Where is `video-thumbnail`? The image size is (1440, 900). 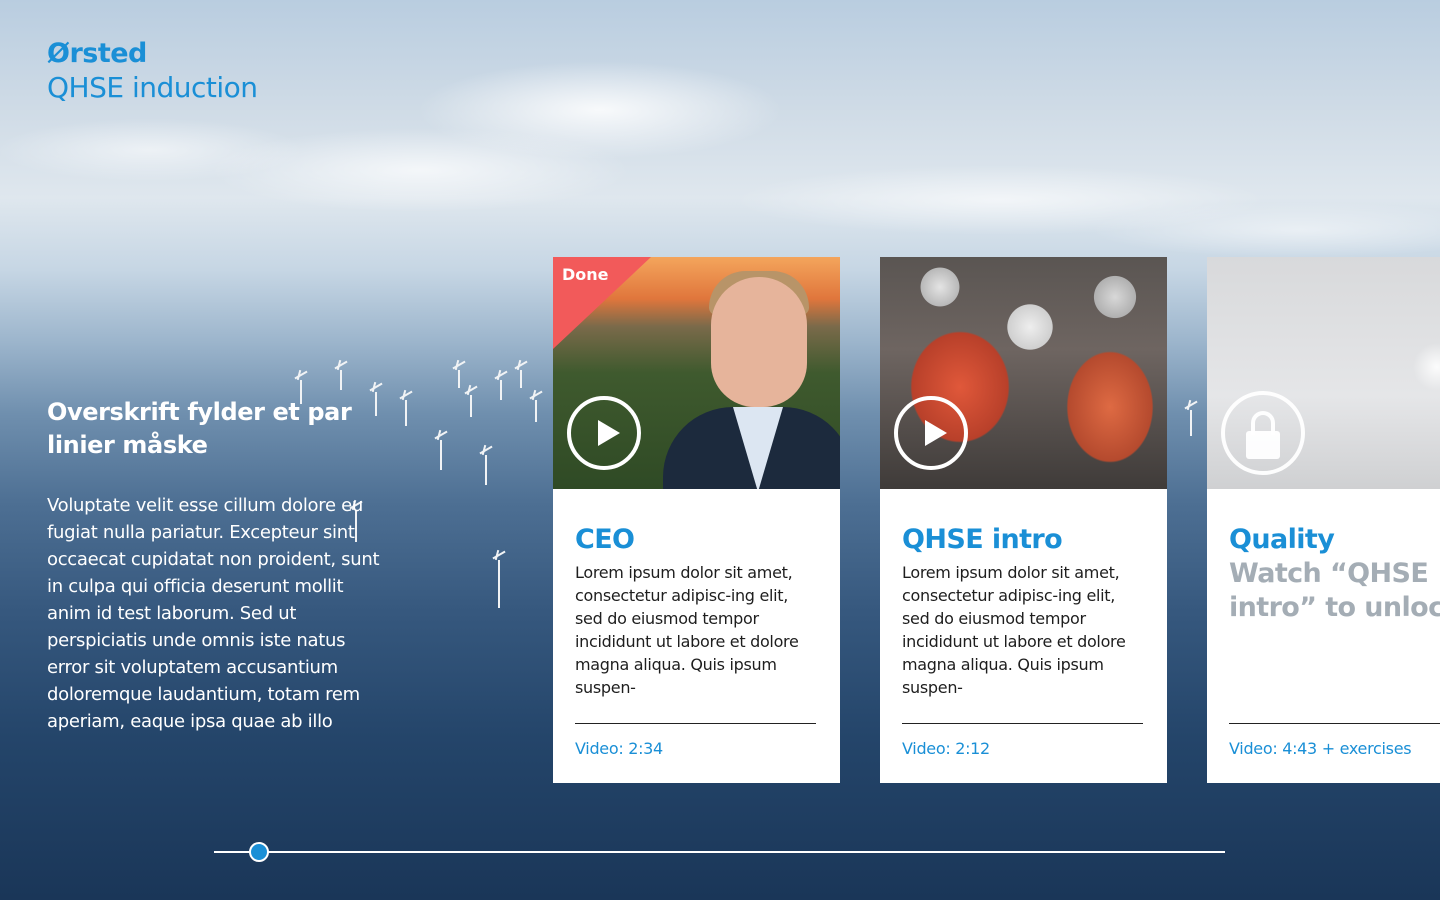 video-thumbnail is located at coordinates (1023, 373).